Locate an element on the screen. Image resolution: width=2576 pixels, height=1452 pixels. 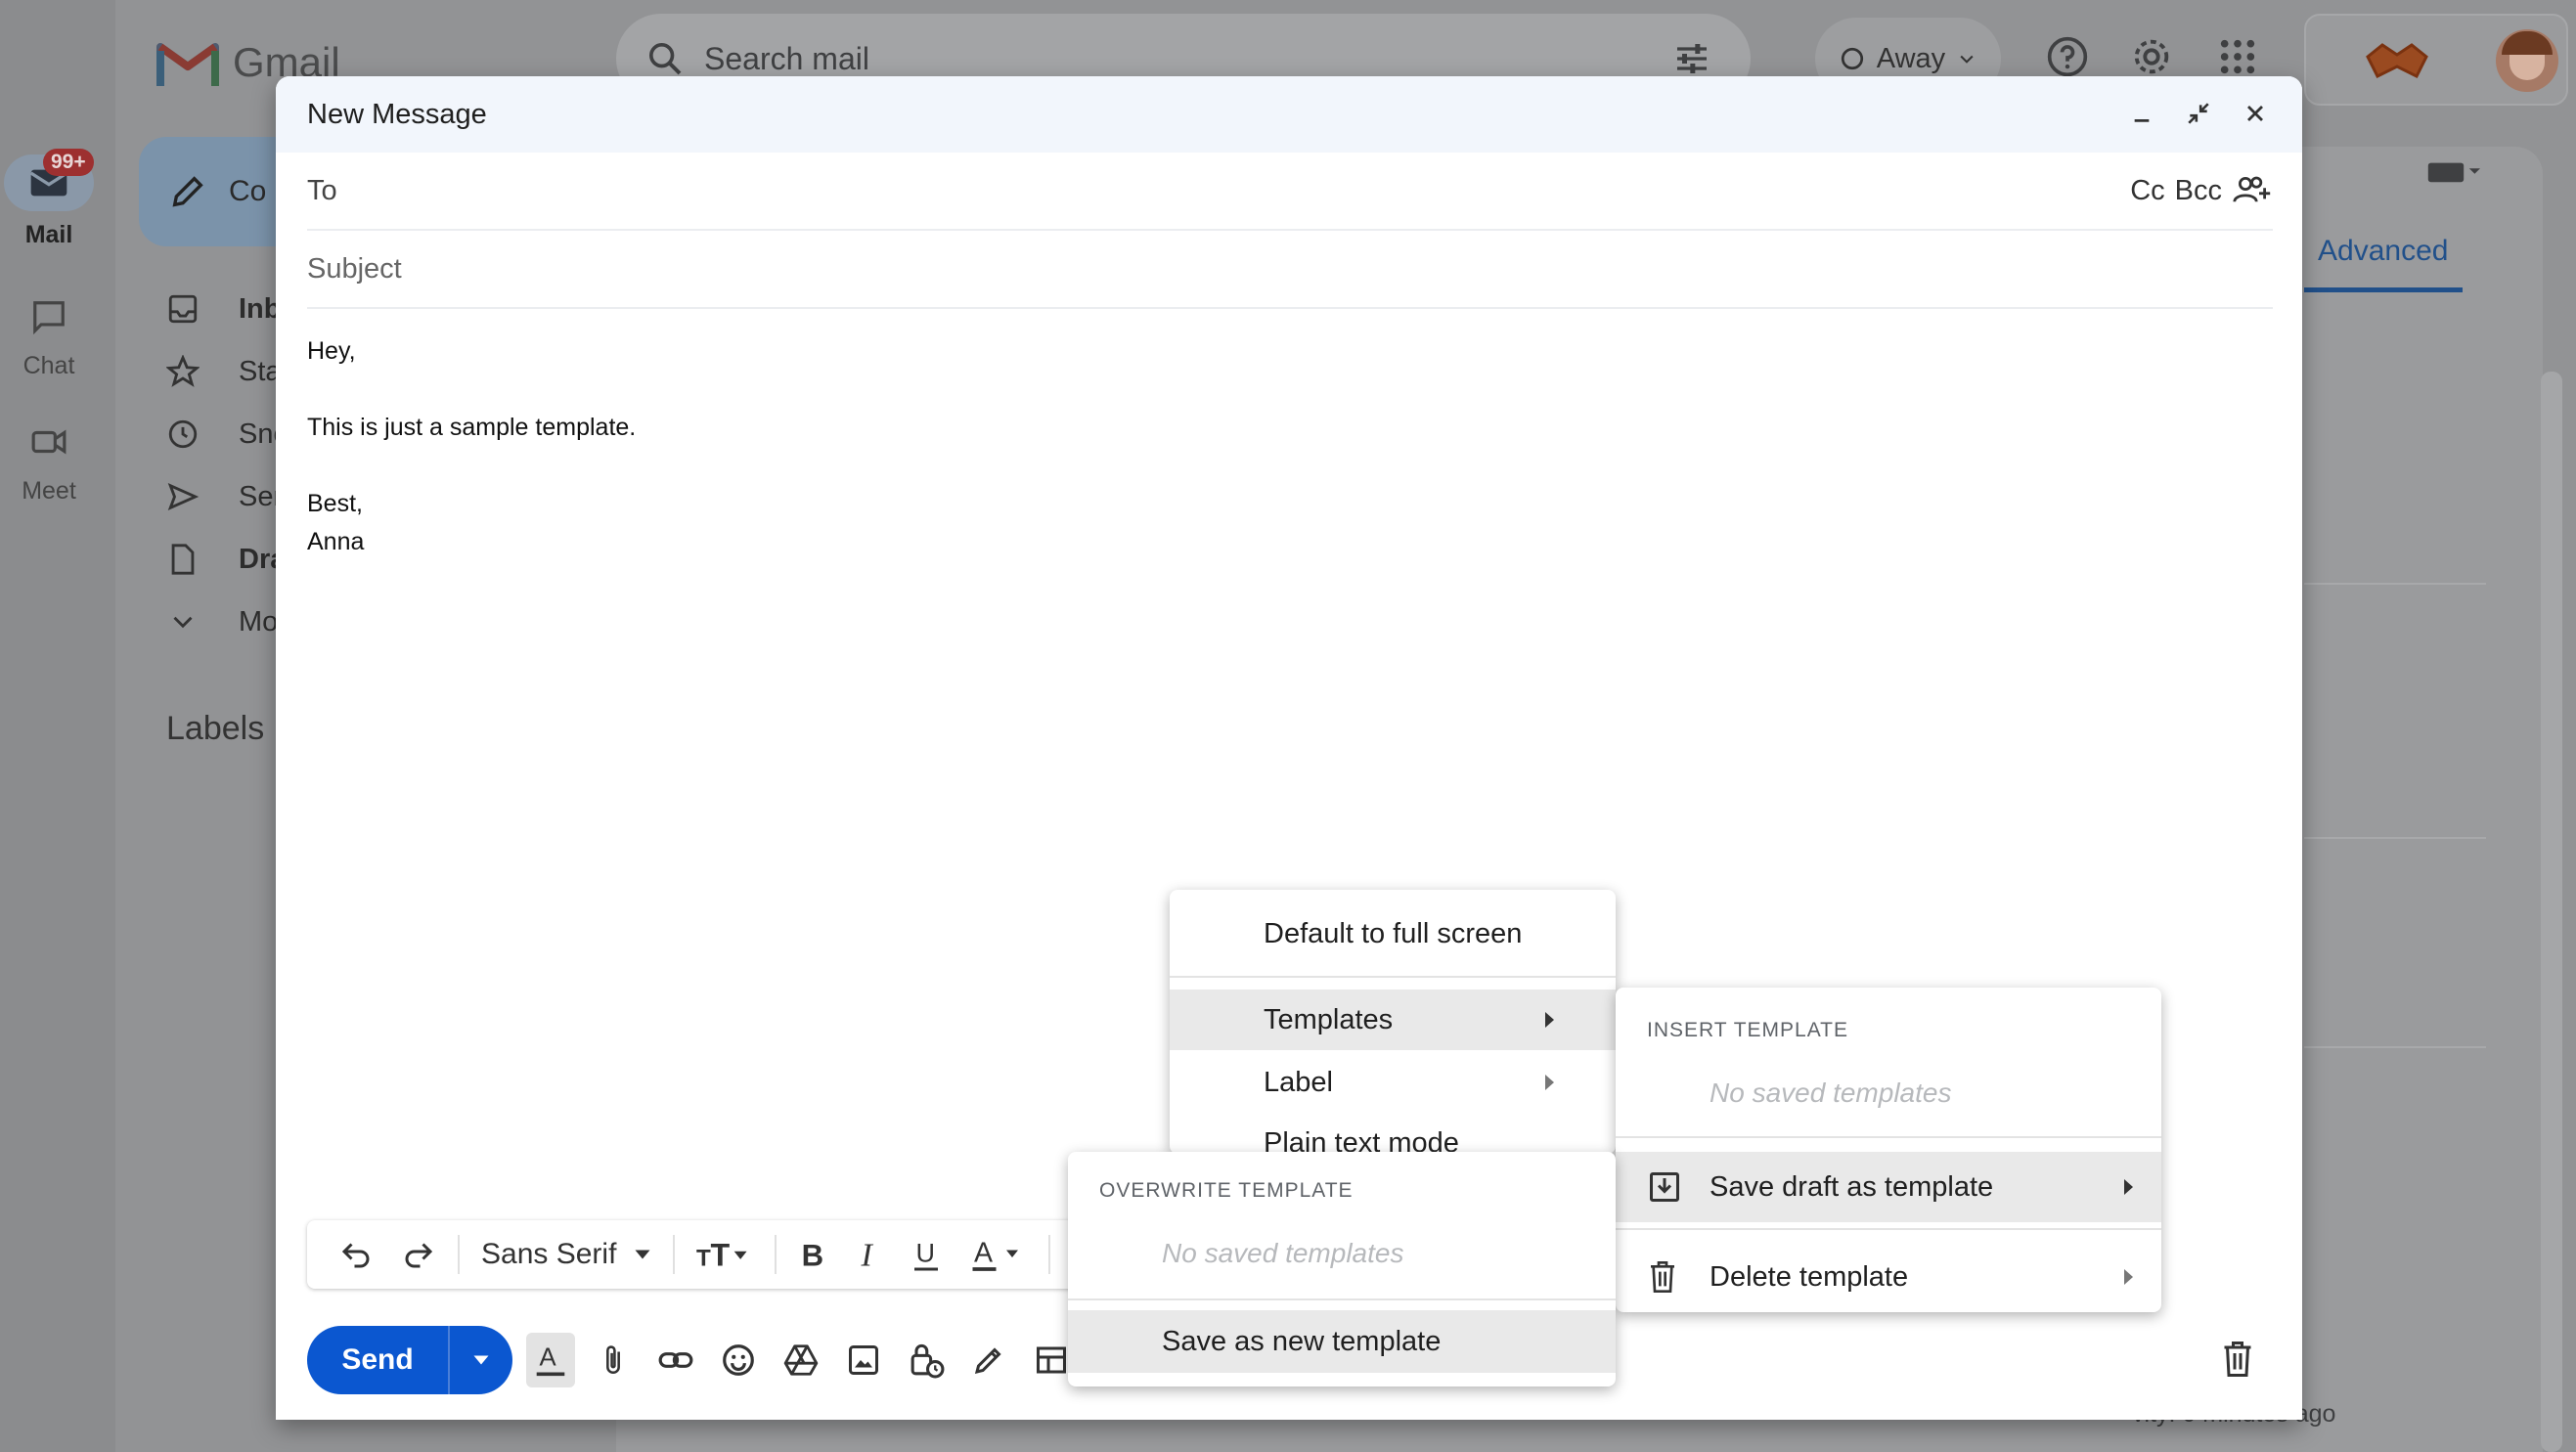
left-rail is located at coordinates (57, 726).